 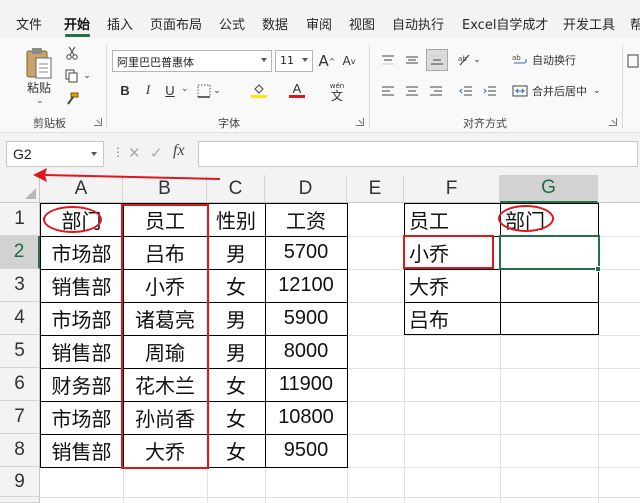 I want to click on tab-data: 数据, so click(x=275, y=23).